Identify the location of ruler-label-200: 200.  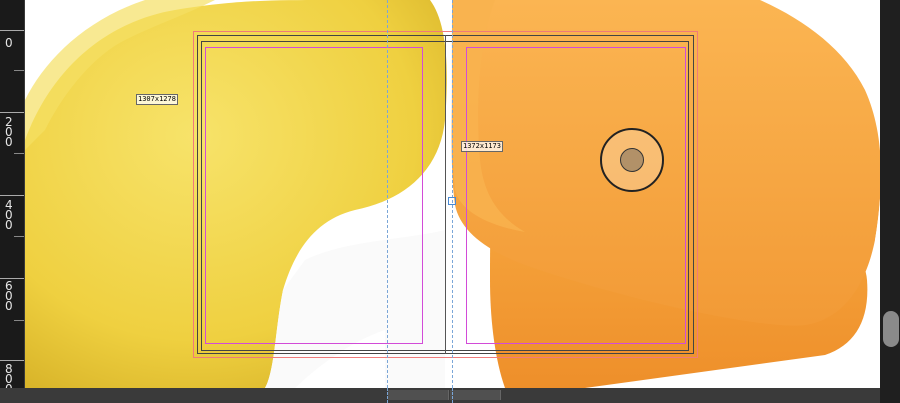
(9, 132).